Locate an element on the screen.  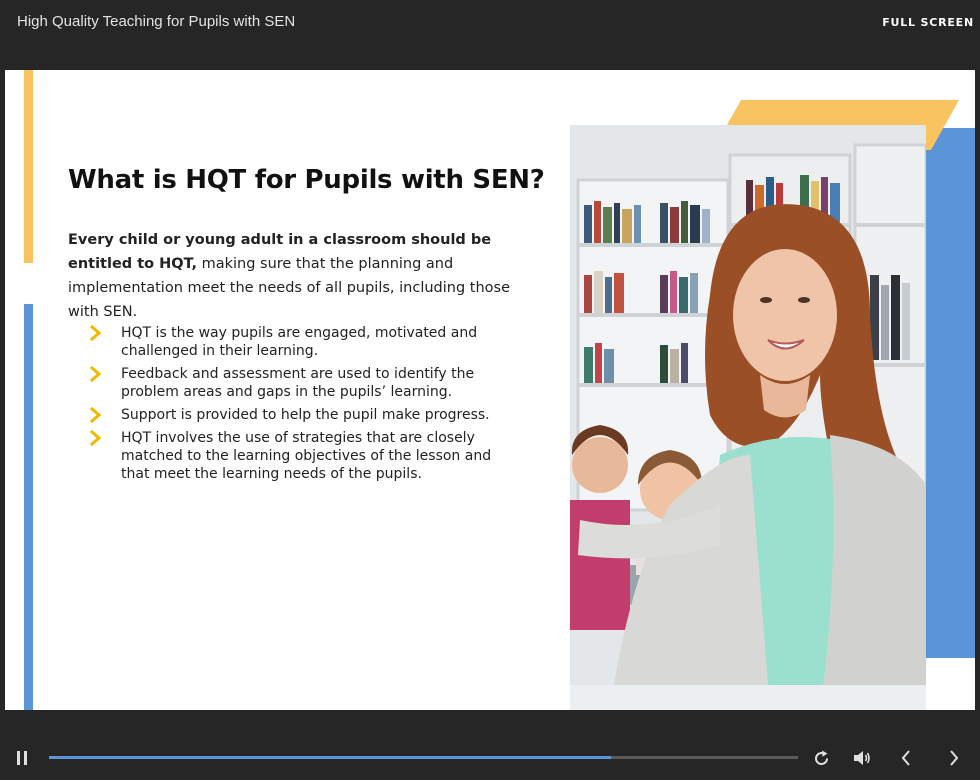
progress-bar is located at coordinates (423, 757).